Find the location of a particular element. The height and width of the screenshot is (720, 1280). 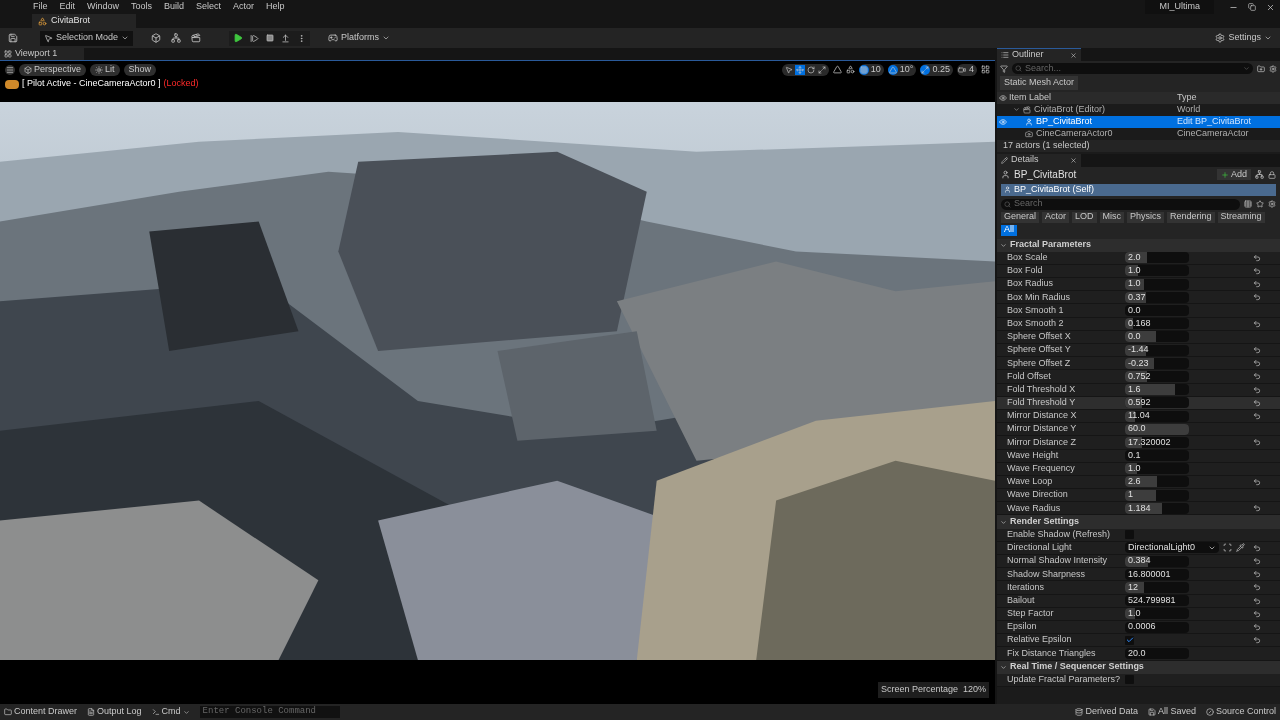

play-icon is located at coordinates (238, 38).